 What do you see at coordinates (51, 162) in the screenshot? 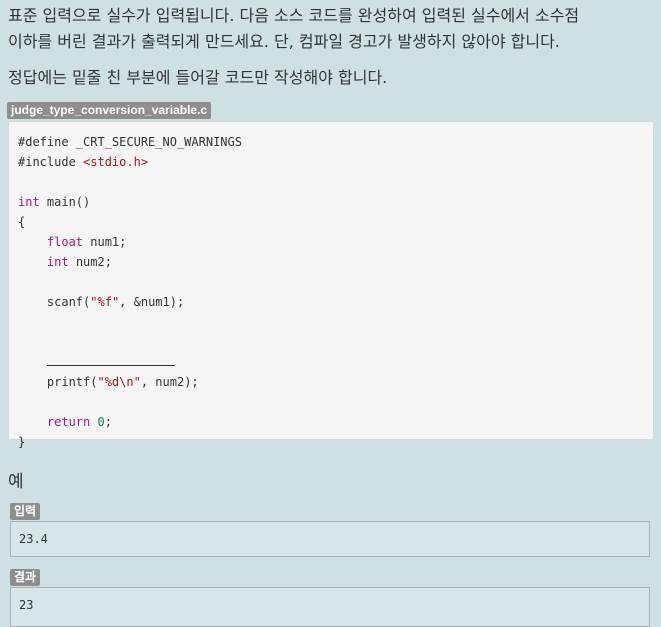
I see `include-directive: #include` at bounding box center [51, 162].